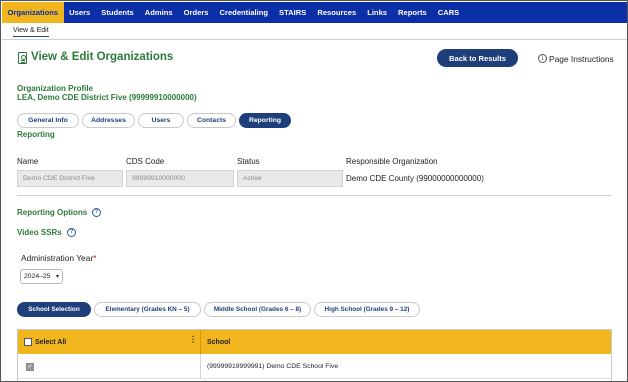 Image resolution: width=628 pixels, height=382 pixels. Describe the element at coordinates (36, 134) in the screenshot. I see `reporting-heading: Reporting` at that location.